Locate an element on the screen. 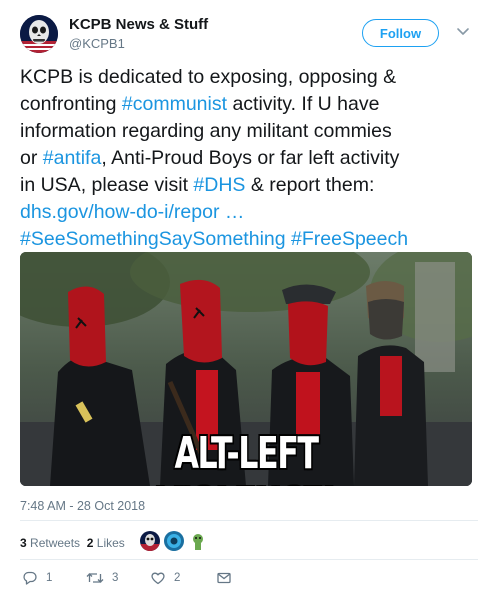 Image resolution: width=498 pixels, height=607 pixels. retweets-stat: 3 Retweets is located at coordinates (50, 543).